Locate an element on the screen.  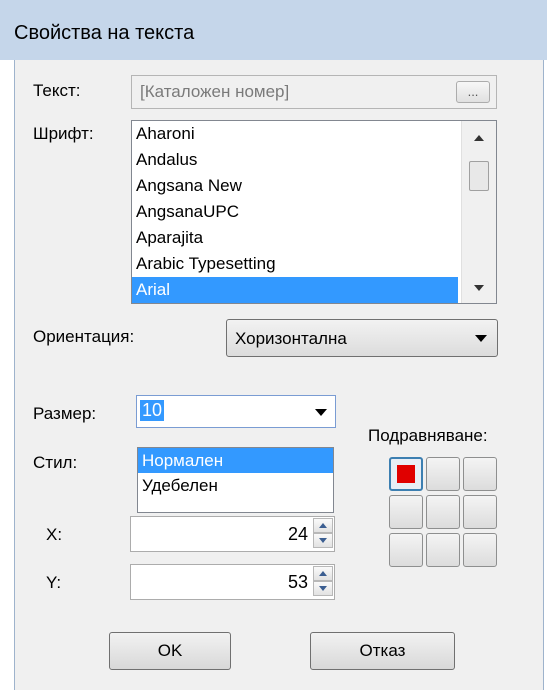
text-field-value: [Каталожен номер] is located at coordinates (215, 91).